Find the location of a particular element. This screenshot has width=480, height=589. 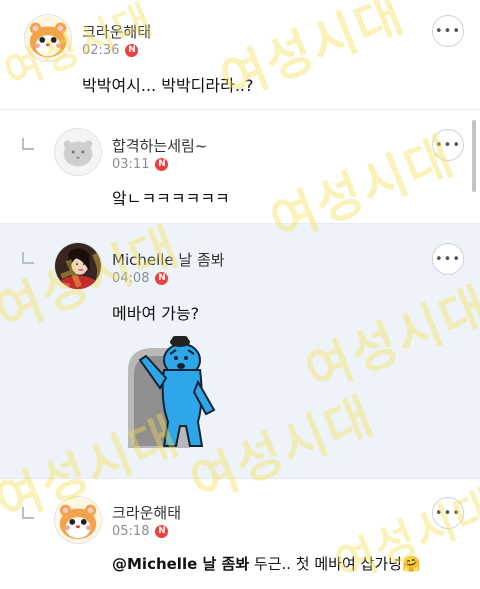

comment-text-row: @Michelle 날 좀봐 두근.. 첫 메바여 삽가넝🤗 is located at coordinates (266, 563).